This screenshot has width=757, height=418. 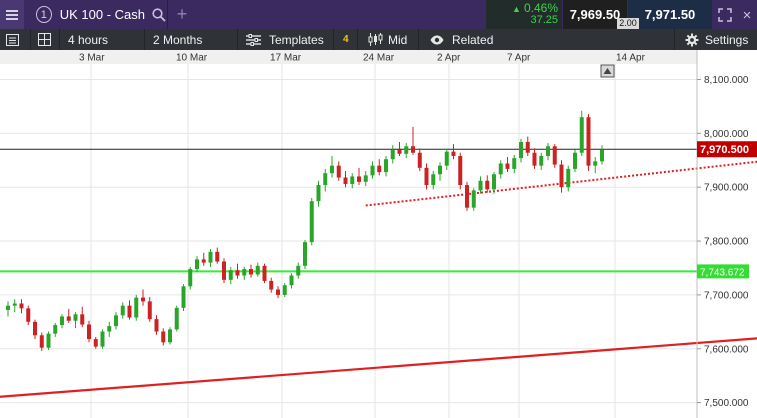 I want to click on x-tick-label: 14 Apr, so click(x=631, y=58).